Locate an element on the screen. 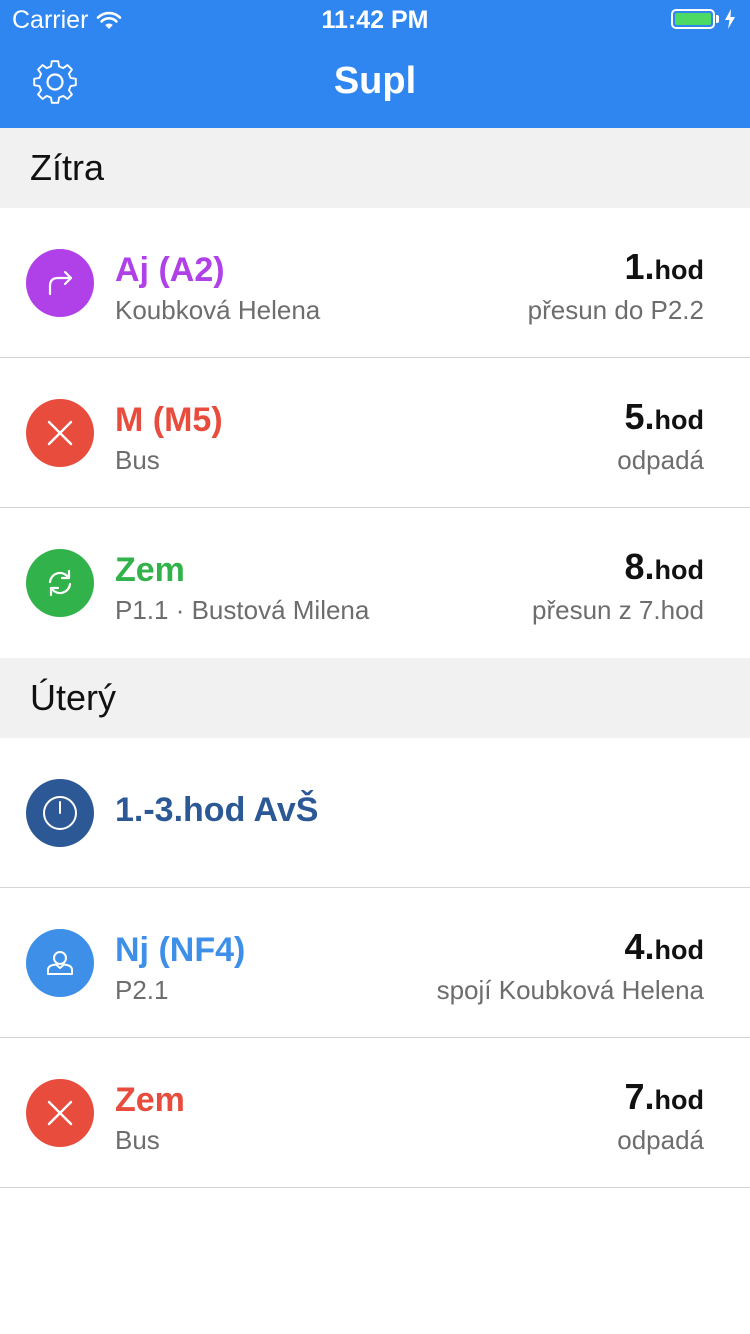 The height and width of the screenshot is (1334, 750). status-bar: Carrier 11:42 PM is located at coordinates (375, 20).